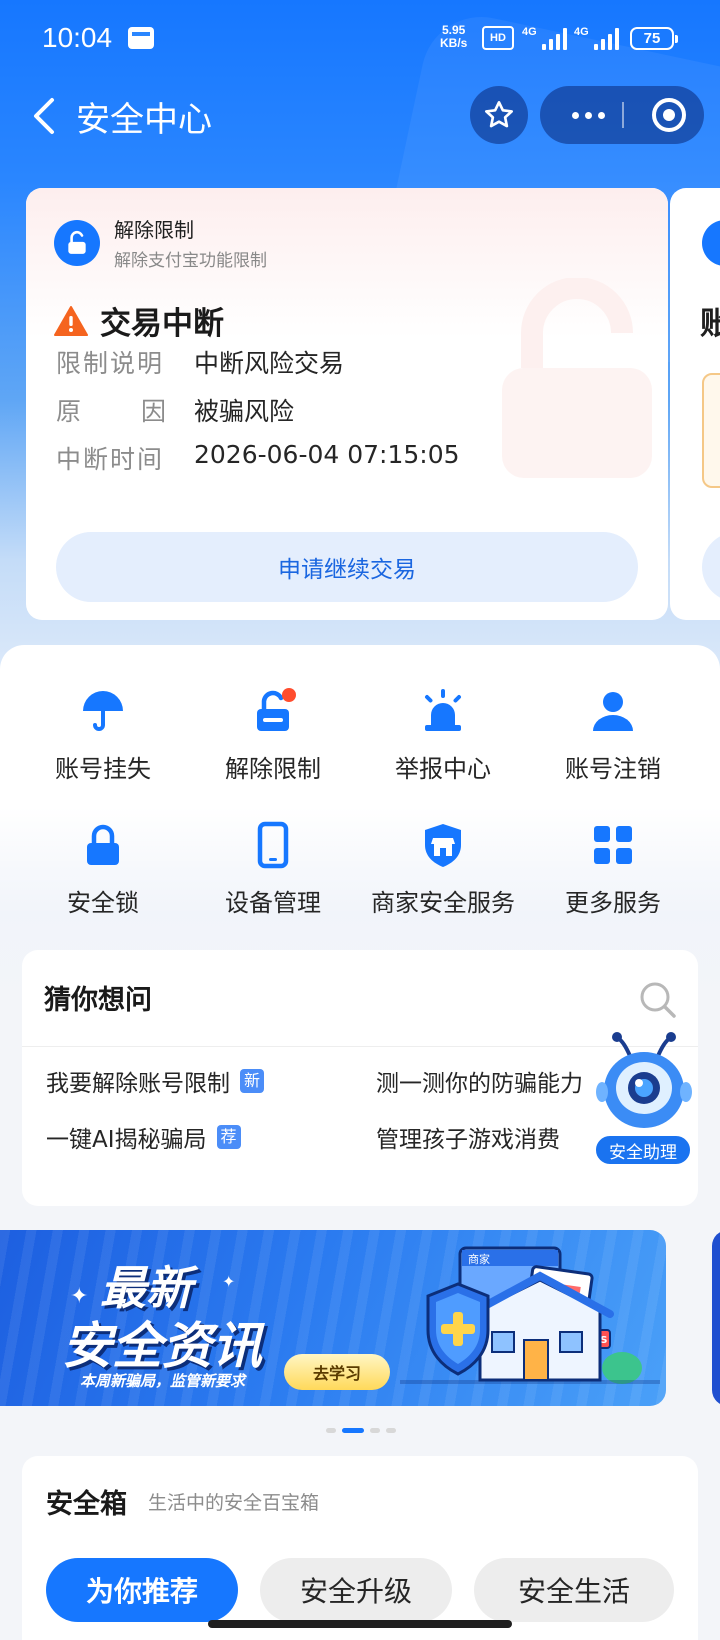  What do you see at coordinates (643, 1150) in the screenshot?
I see `assistant-label: 安全助理` at bounding box center [643, 1150].